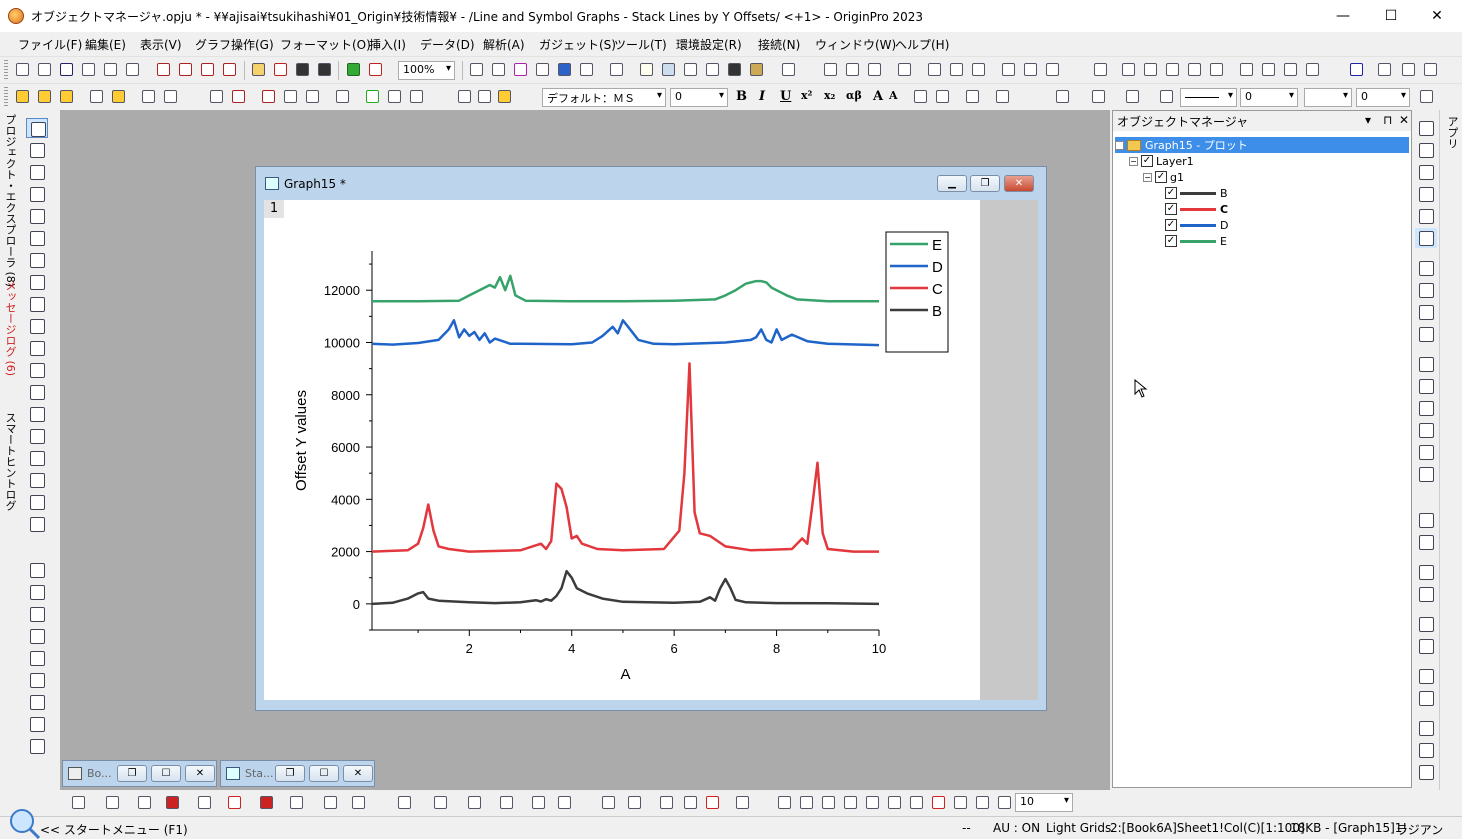  I want to click on worksheet-tool-icon, so click(37, 636).